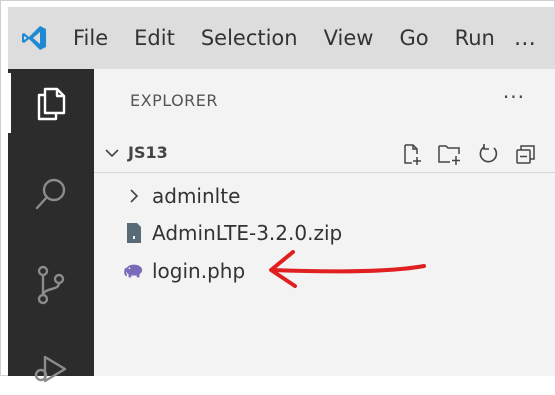 The width and height of the screenshot is (555, 395). What do you see at coordinates (51, 285) in the screenshot?
I see `source-control-icon` at bounding box center [51, 285].